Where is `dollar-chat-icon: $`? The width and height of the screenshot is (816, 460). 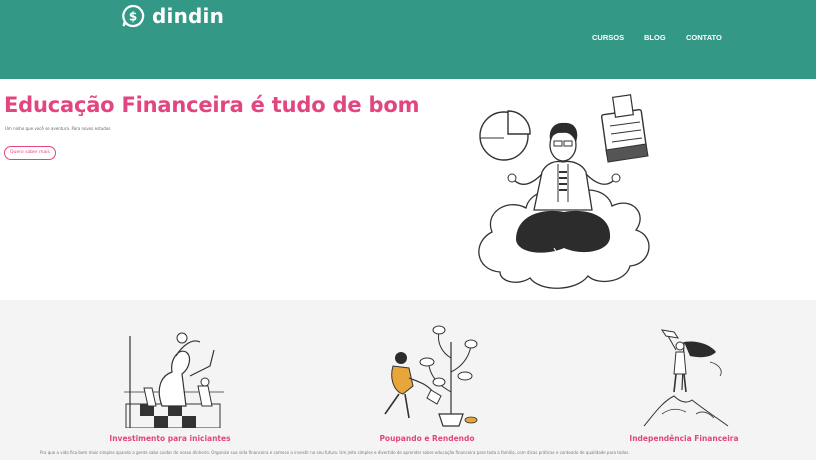
dollar-chat-icon: $ is located at coordinates (133, 16).